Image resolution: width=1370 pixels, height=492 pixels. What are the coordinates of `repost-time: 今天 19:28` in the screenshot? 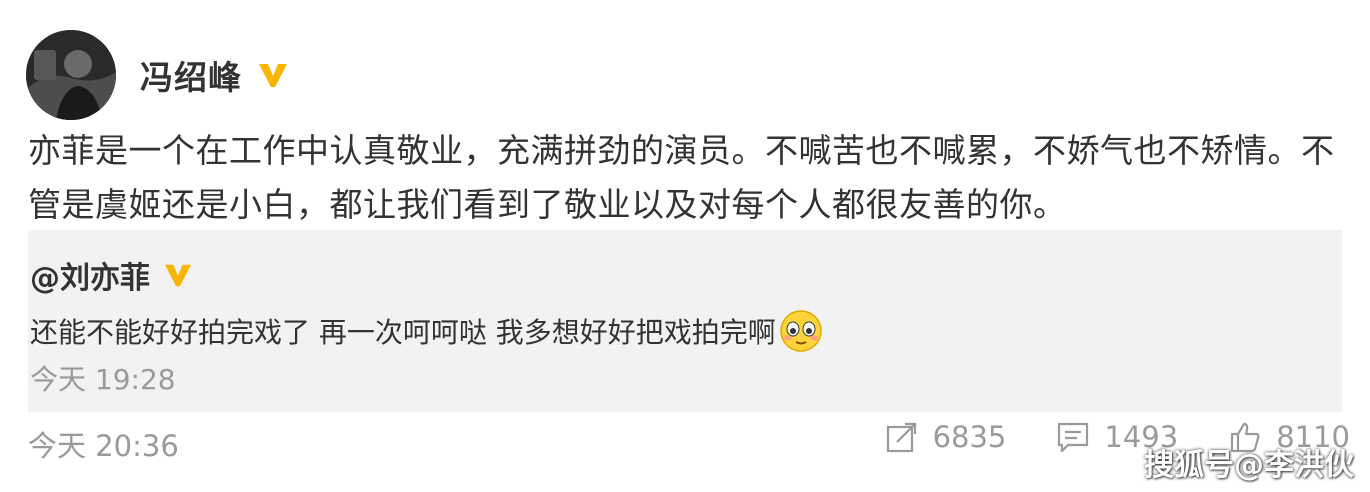 It's located at (103, 378).